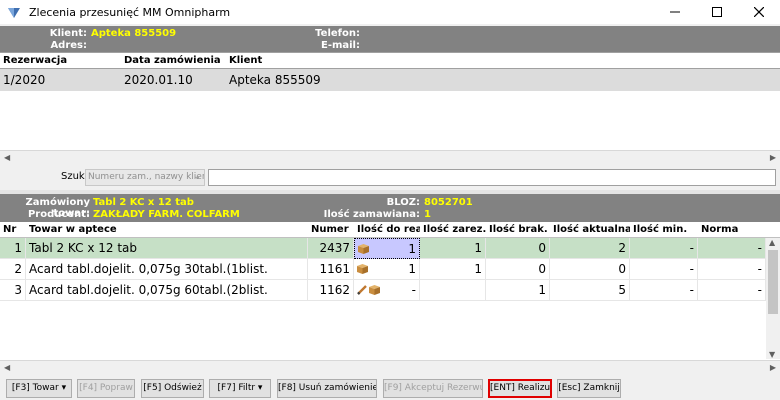  What do you see at coordinates (427, 214) in the screenshot?
I see `ordered-qty-value: 1` at bounding box center [427, 214].